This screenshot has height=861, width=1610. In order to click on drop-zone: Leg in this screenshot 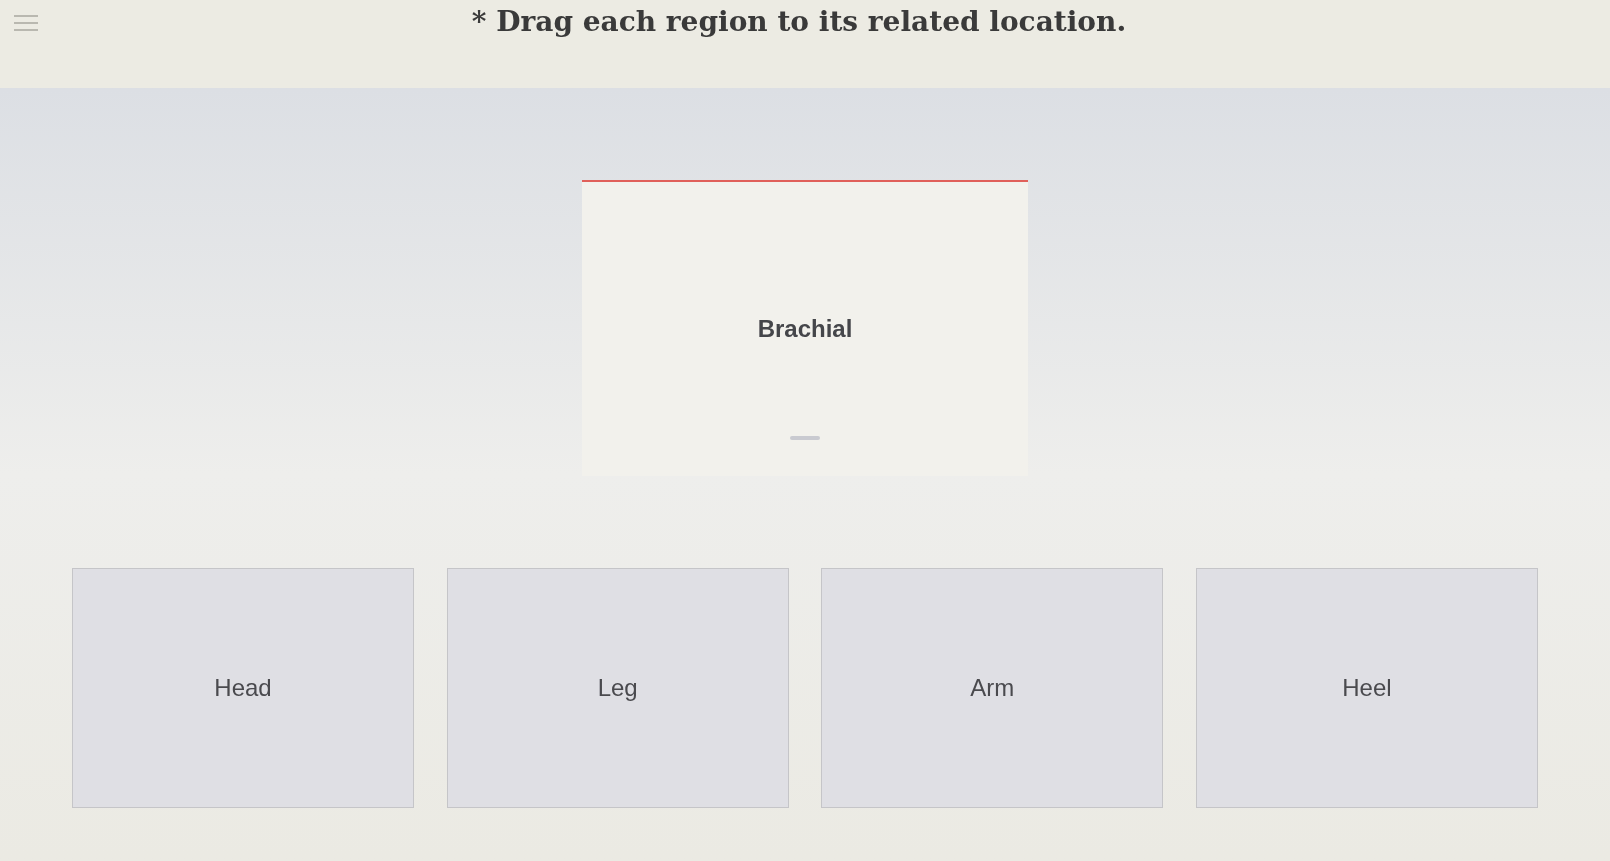, I will do `click(617, 688)`.